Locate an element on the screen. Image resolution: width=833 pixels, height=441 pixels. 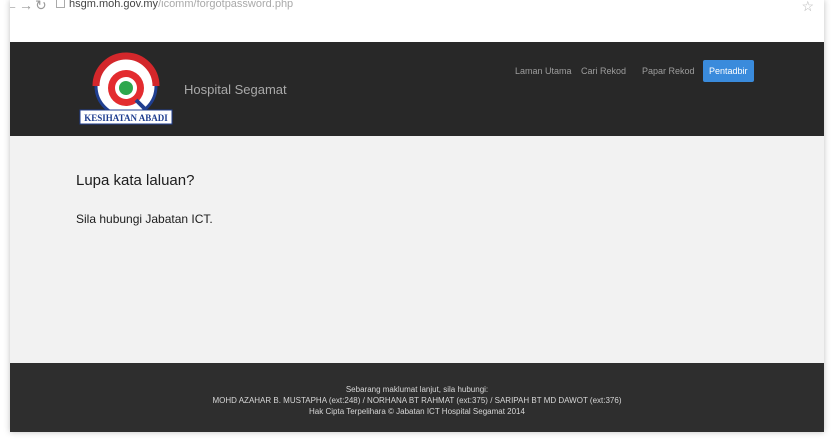
hospital-logo: KESIHATAN ABADI is located at coordinates (126, 89).